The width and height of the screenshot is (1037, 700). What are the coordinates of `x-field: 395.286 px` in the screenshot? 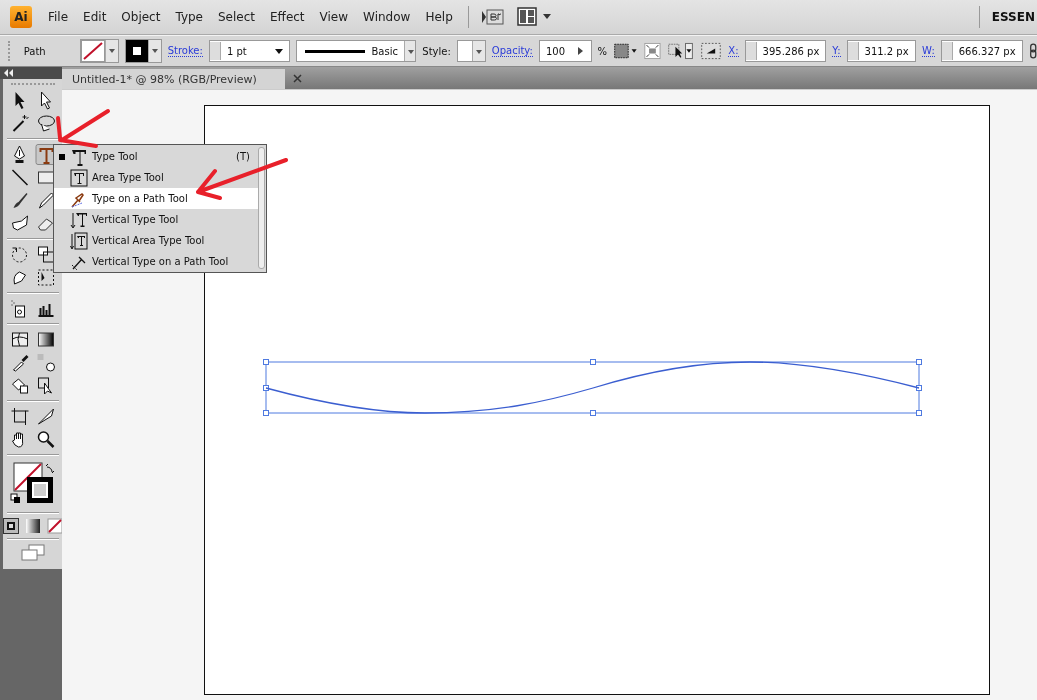 It's located at (785, 51).